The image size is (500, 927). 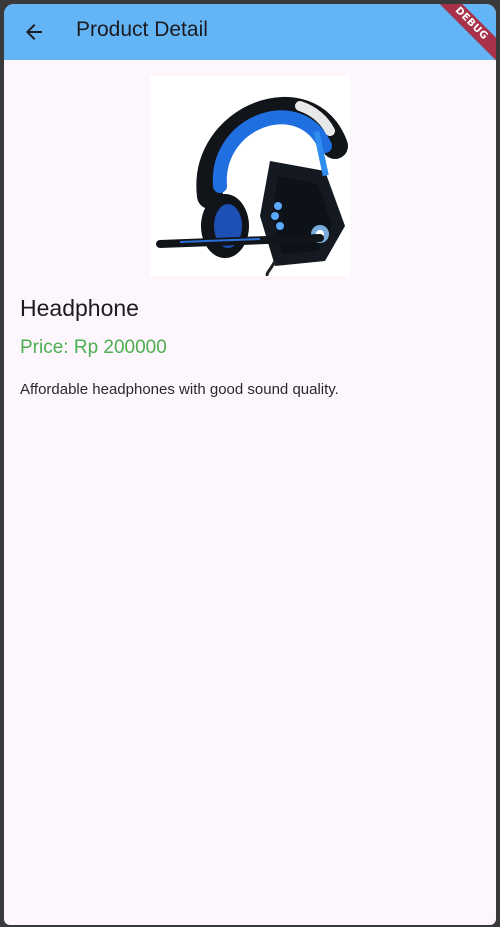 I want to click on product-price: Price: Rp 200000, so click(x=93, y=347).